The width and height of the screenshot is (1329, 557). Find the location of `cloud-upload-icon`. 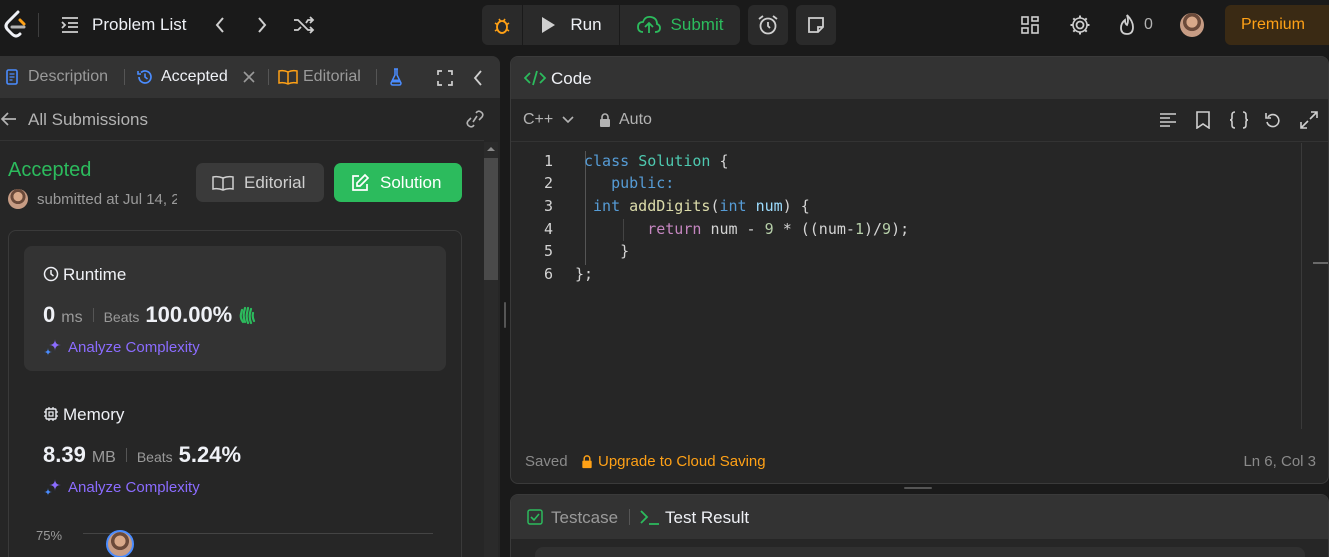

cloud-upload-icon is located at coordinates (648, 24).